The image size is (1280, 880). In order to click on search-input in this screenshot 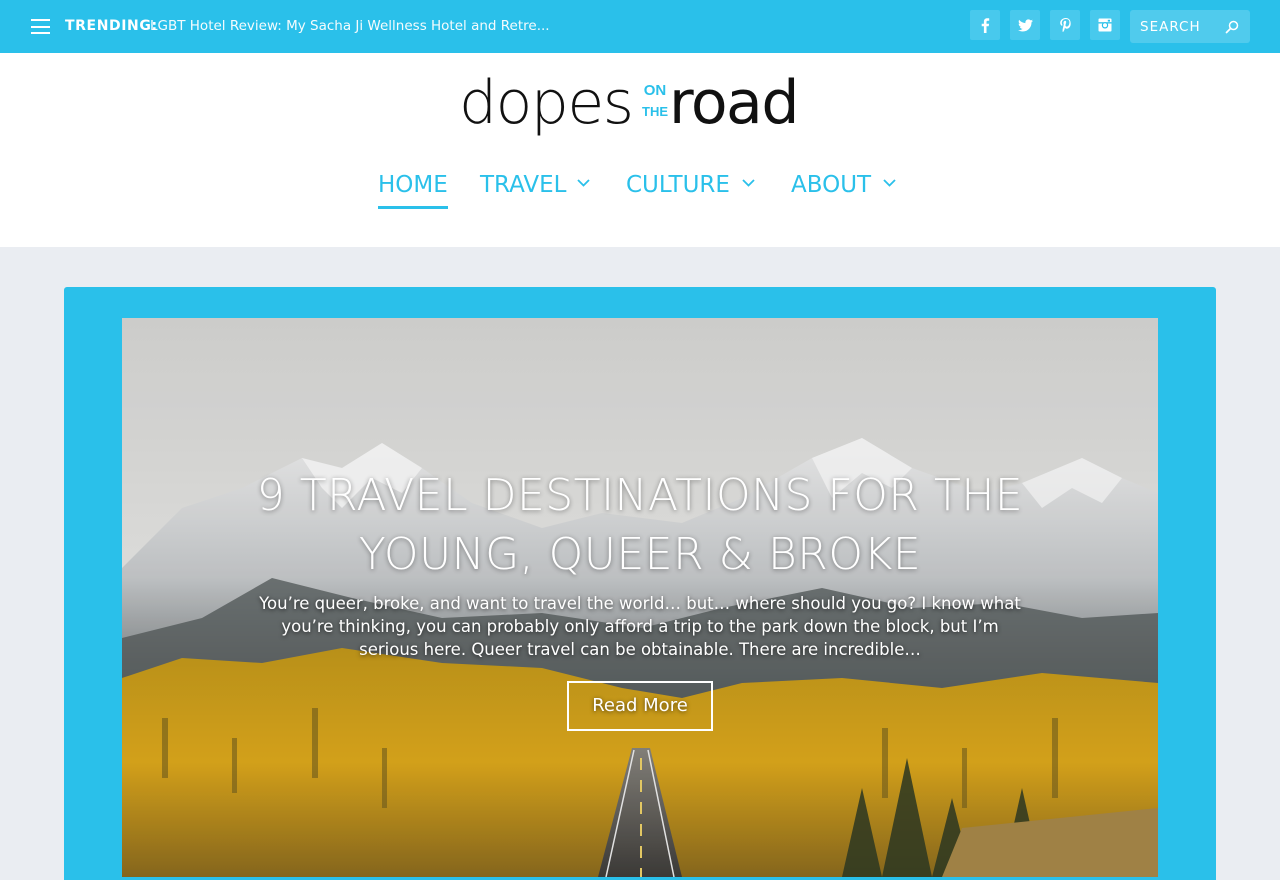, I will do `click(1177, 26)`.